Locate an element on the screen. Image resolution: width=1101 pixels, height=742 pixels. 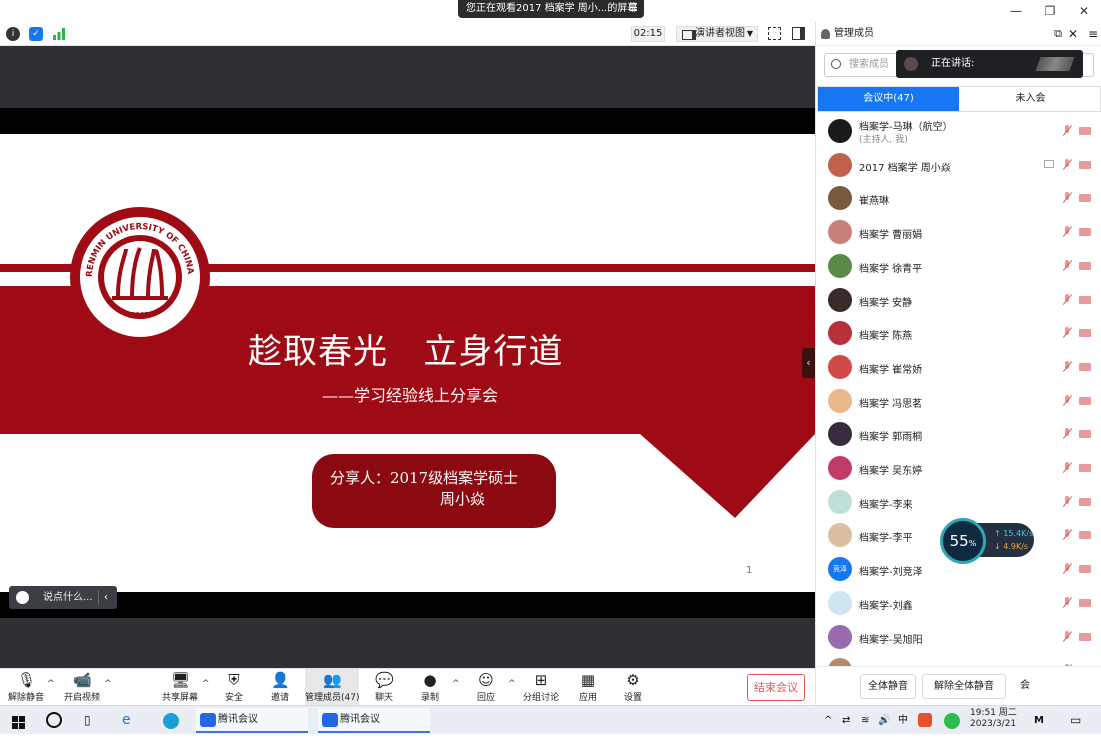
task-view-icon: ▯ is located at coordinates (87, 720).